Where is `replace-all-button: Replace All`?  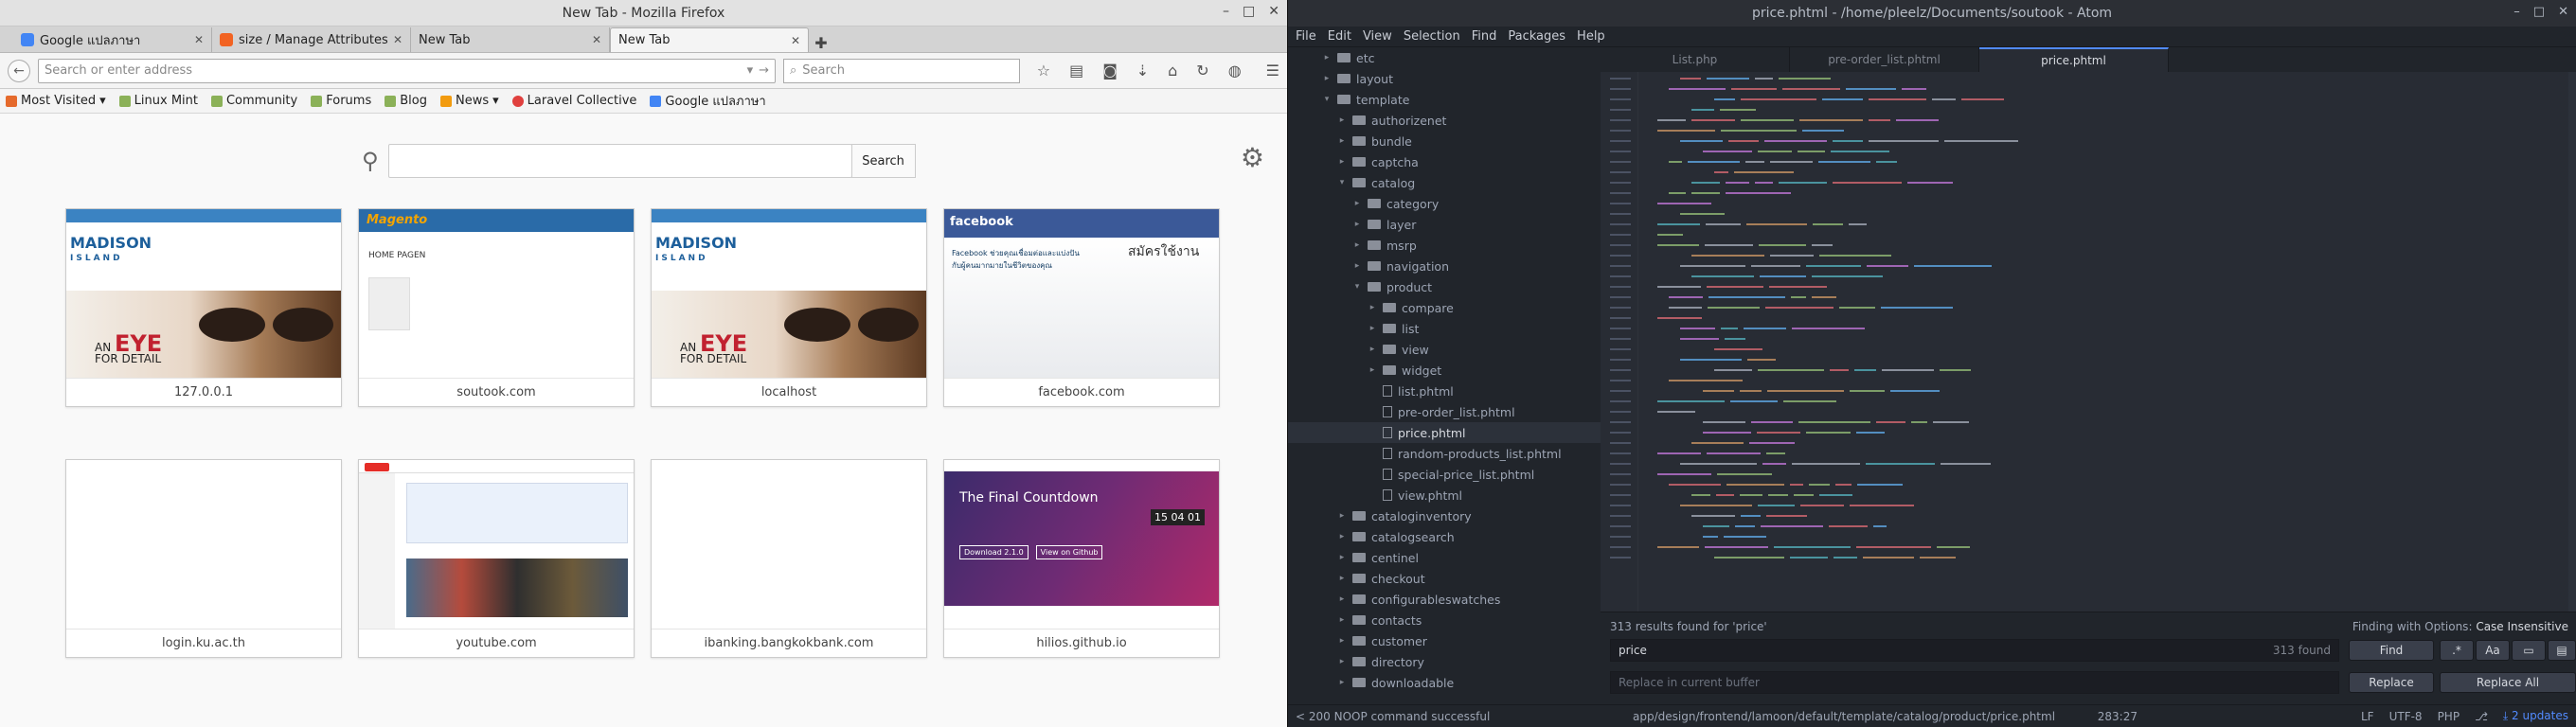
replace-all-button: Replace All is located at coordinates (2508, 682).